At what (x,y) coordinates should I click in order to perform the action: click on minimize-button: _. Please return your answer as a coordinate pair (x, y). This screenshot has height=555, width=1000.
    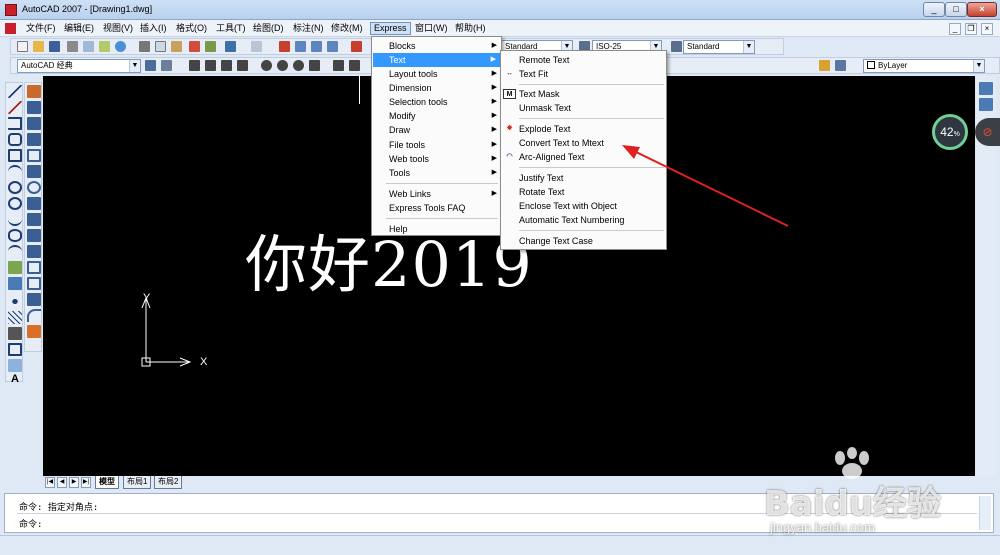
    Looking at the image, I should click on (934, 9).